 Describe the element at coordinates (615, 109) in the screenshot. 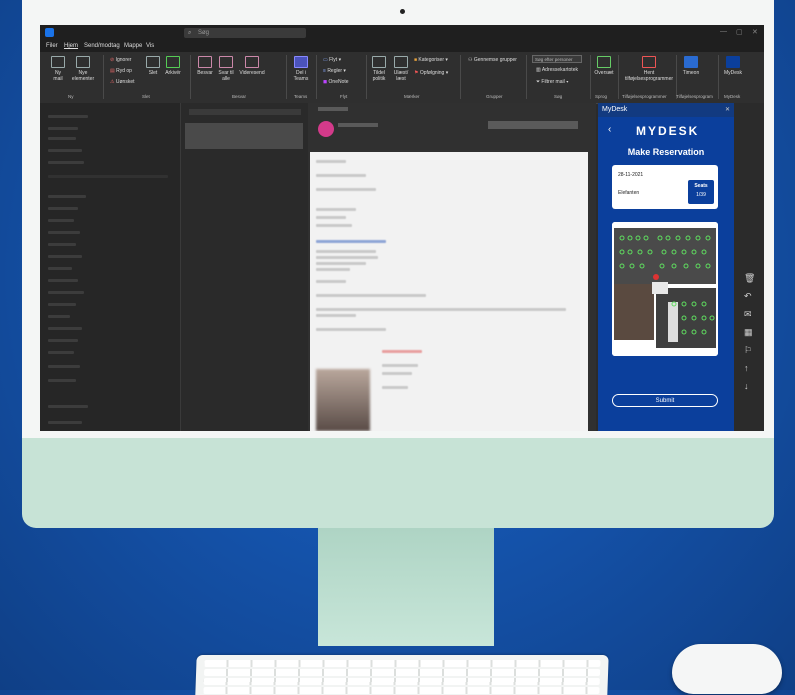

I see `mydesk-pane-title: MyDesk` at that location.